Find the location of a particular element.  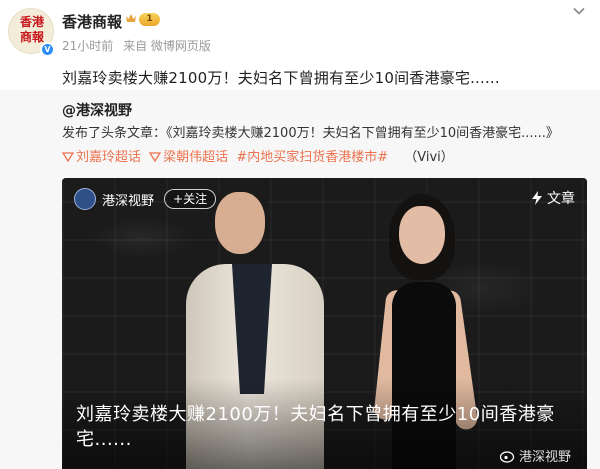

tag-item: 梁朝伟超话 is located at coordinates (190, 157).